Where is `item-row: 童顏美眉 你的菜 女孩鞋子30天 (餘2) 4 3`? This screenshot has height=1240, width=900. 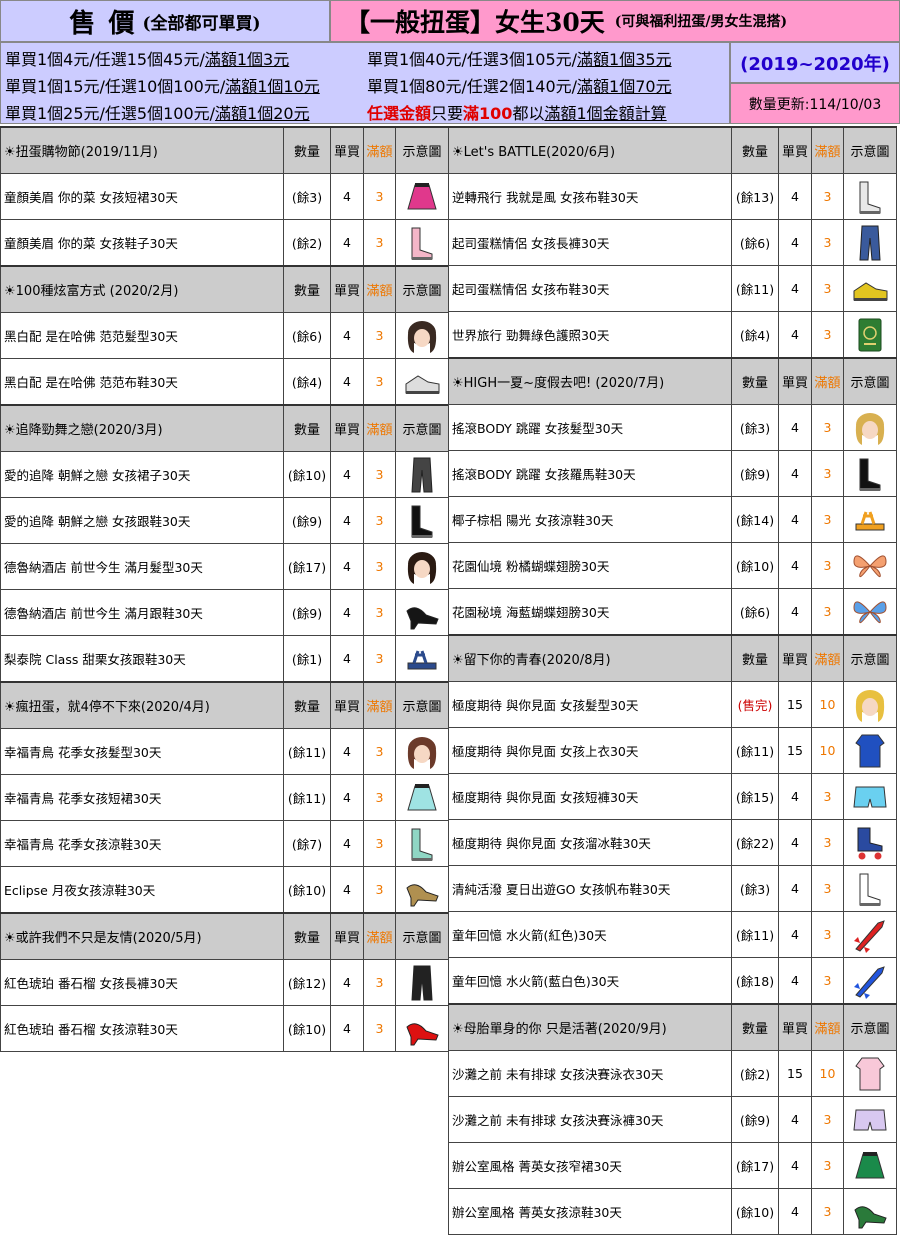 item-row: 童顏美眉 你的菜 女孩鞋子30天 (餘2) 4 3 is located at coordinates (224, 243).